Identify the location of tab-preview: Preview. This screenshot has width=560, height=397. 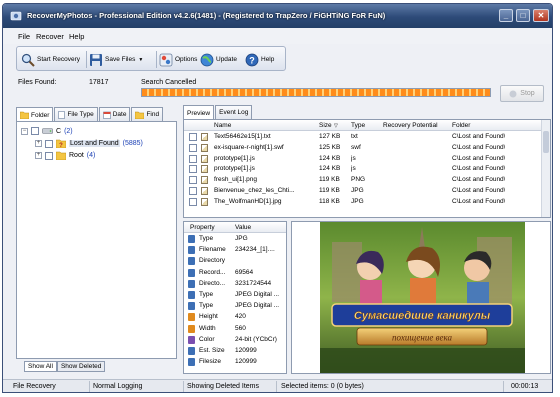
(199, 112).